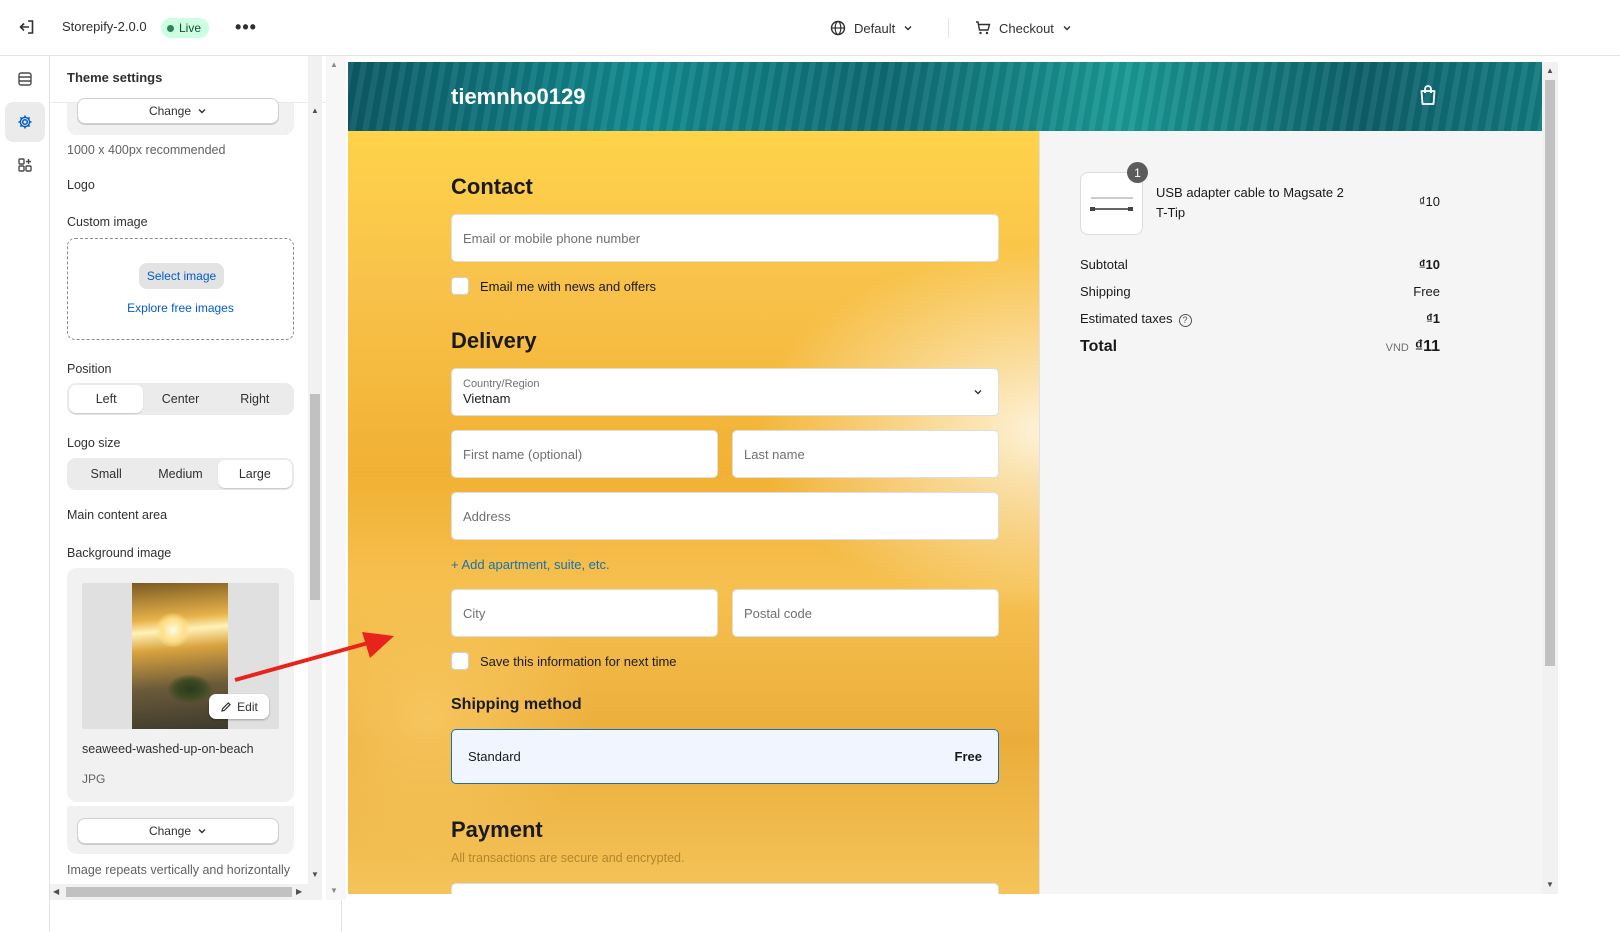 Image resolution: width=1620 pixels, height=932 pixels. What do you see at coordinates (173, 630) in the screenshot?
I see `sun-glow` at bounding box center [173, 630].